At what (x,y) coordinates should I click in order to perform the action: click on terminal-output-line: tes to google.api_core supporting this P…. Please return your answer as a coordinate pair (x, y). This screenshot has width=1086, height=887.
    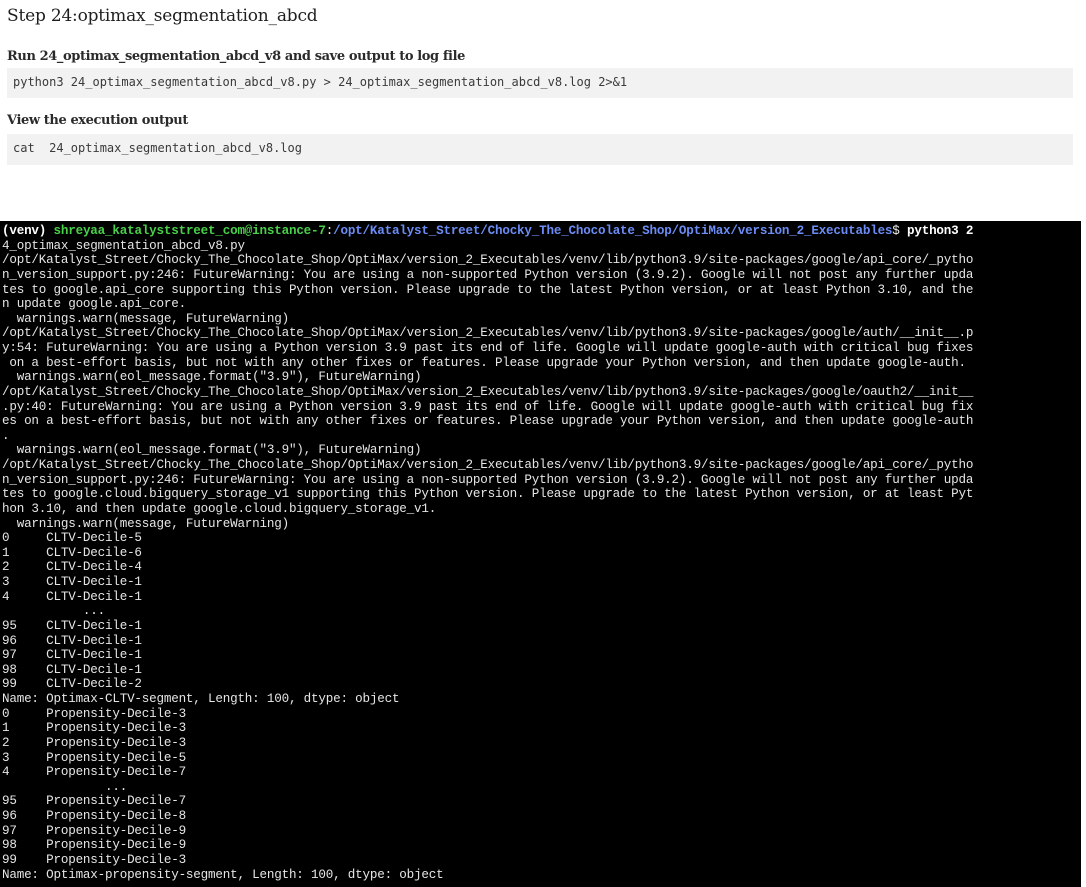
    Looking at the image, I should click on (488, 289).